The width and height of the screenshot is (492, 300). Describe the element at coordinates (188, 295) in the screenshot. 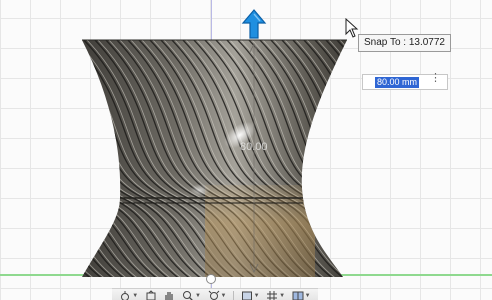

I see `zoom-icon` at that location.